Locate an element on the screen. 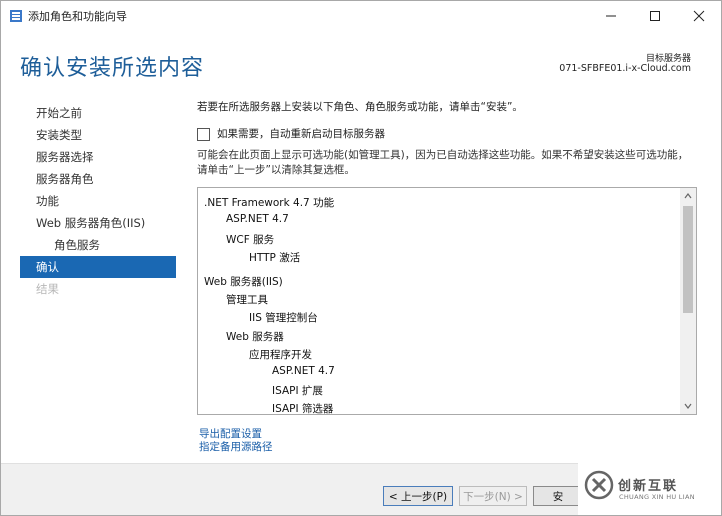 This screenshot has width=722, height=516. watermark-text: 创新互联 is located at coordinates (648, 486).